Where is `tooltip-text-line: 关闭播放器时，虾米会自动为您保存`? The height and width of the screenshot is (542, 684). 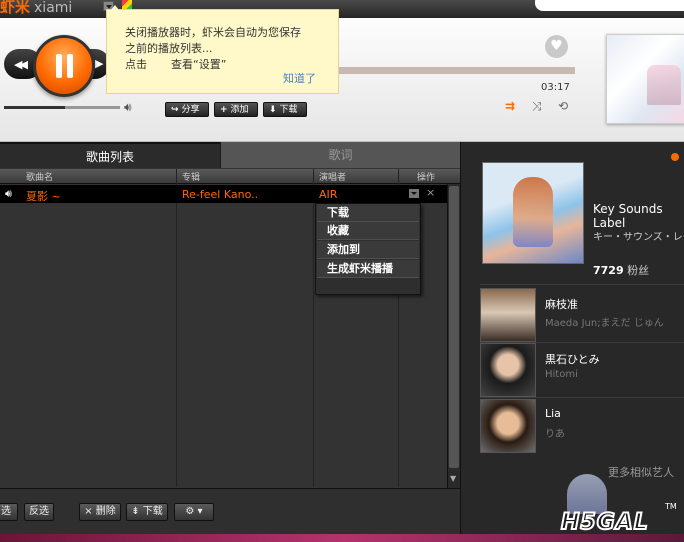 tooltip-text-line: 关闭播放器时，虾米会自动为您保存 is located at coordinates (213, 32).